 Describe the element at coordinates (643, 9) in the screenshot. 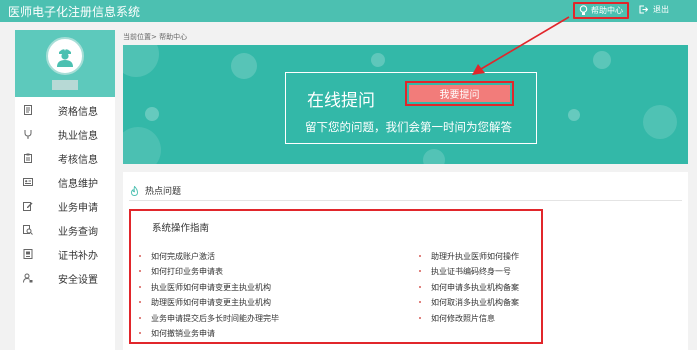

I see `logout-icon` at that location.